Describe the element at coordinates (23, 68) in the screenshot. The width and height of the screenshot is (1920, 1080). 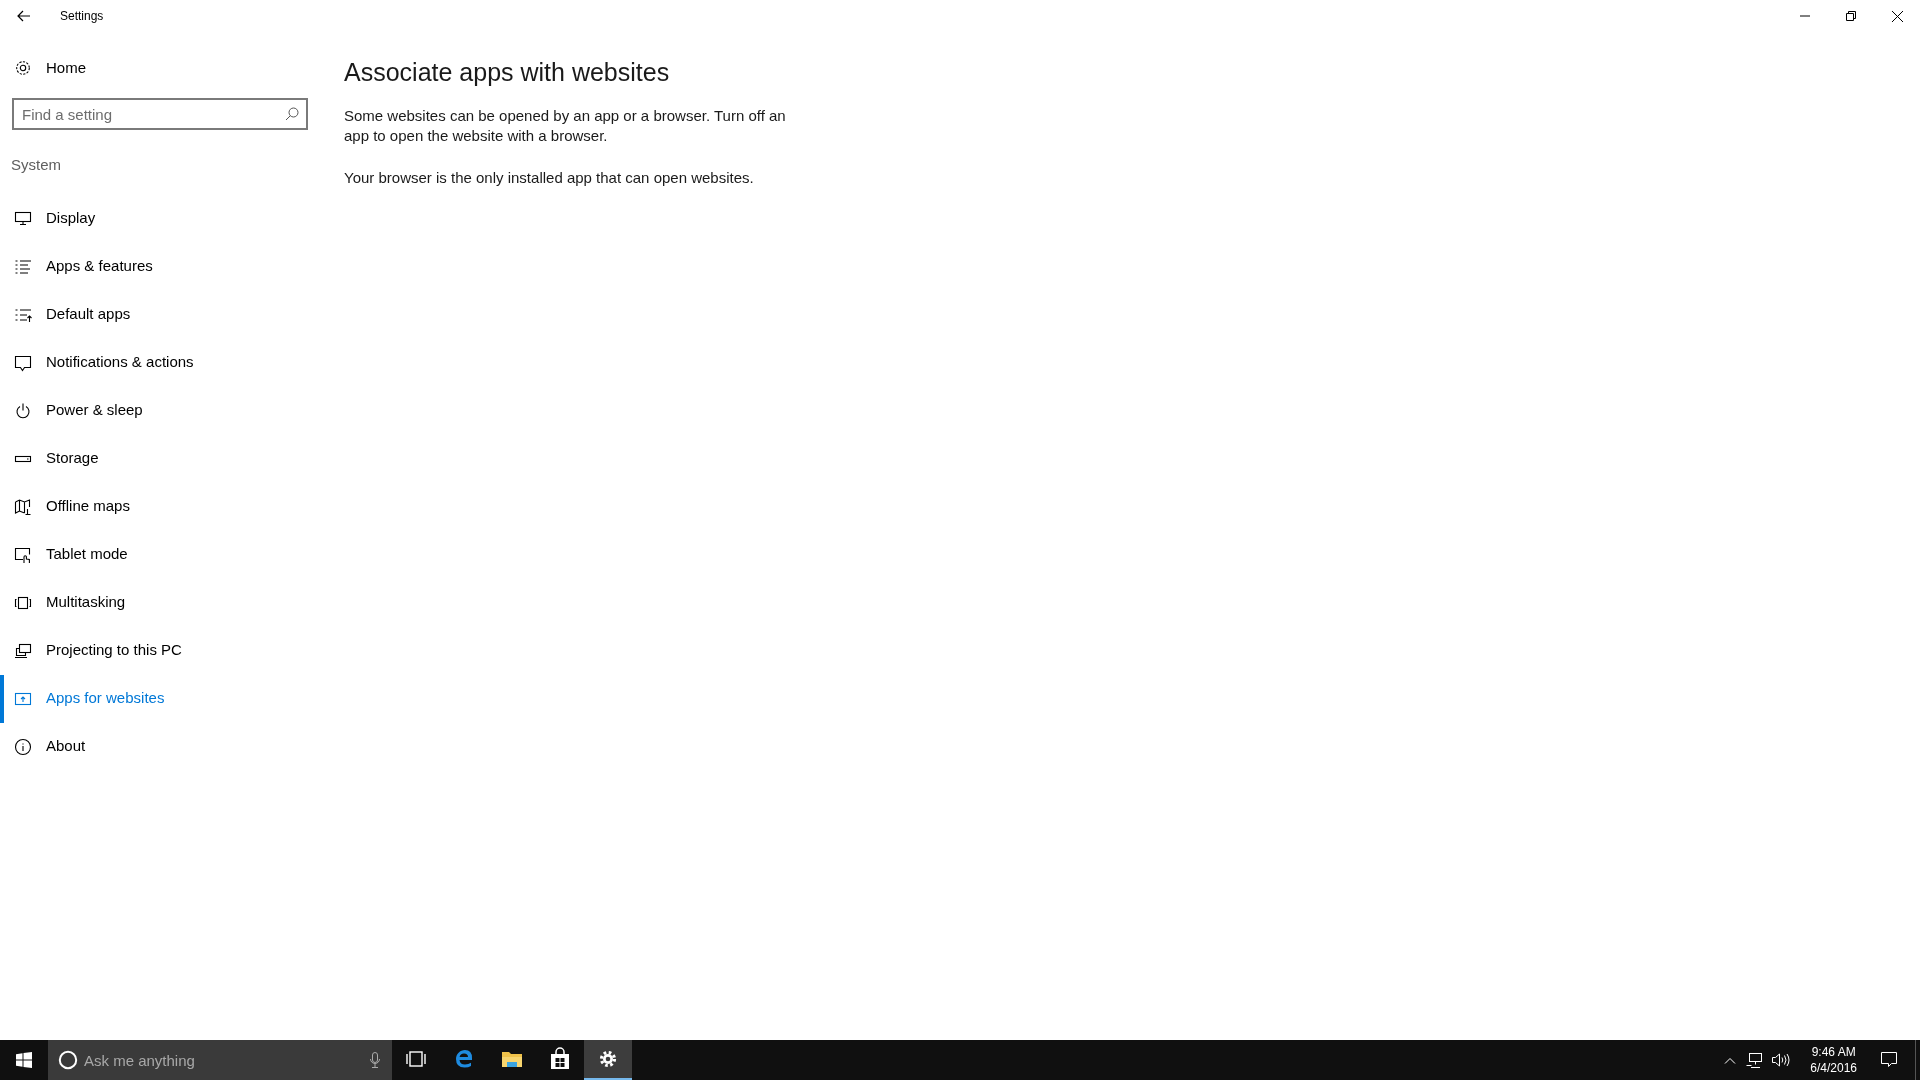
I see `gear-icon` at that location.